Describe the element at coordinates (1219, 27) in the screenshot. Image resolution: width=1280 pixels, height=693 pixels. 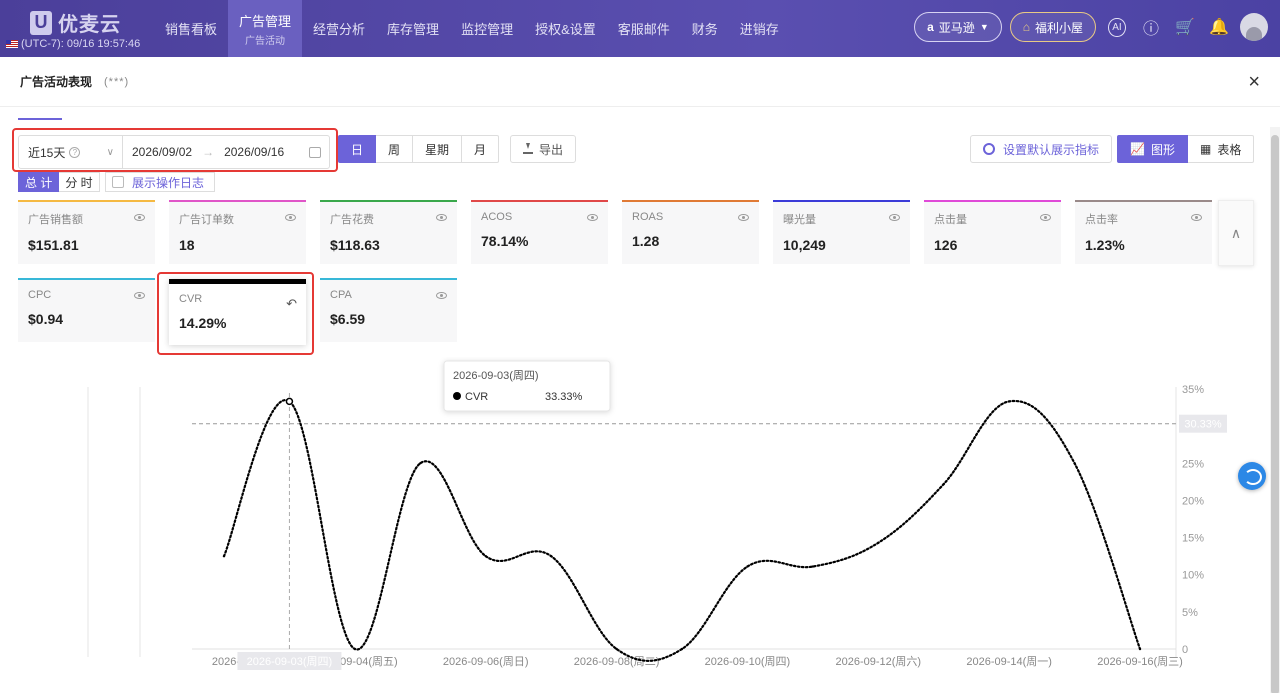
I see `bell-icon: 🔔` at that location.